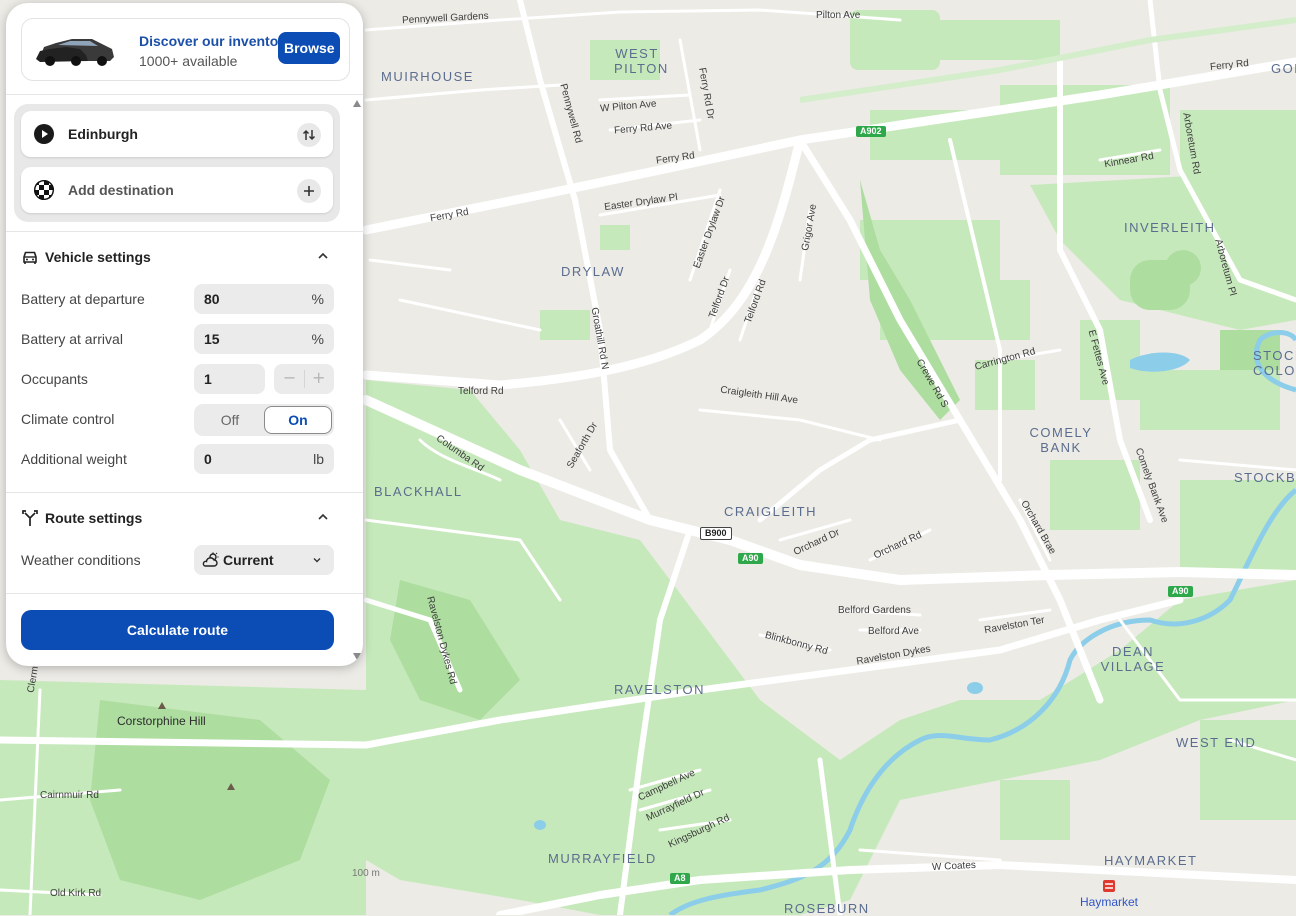 The height and width of the screenshot is (916, 1296). I want to click on chevron-down-icon, so click(317, 560).